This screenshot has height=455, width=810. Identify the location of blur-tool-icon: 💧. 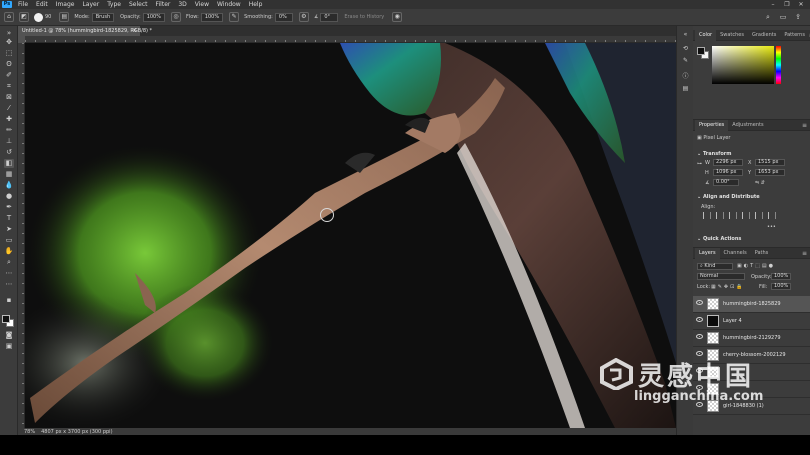
(9, 185).